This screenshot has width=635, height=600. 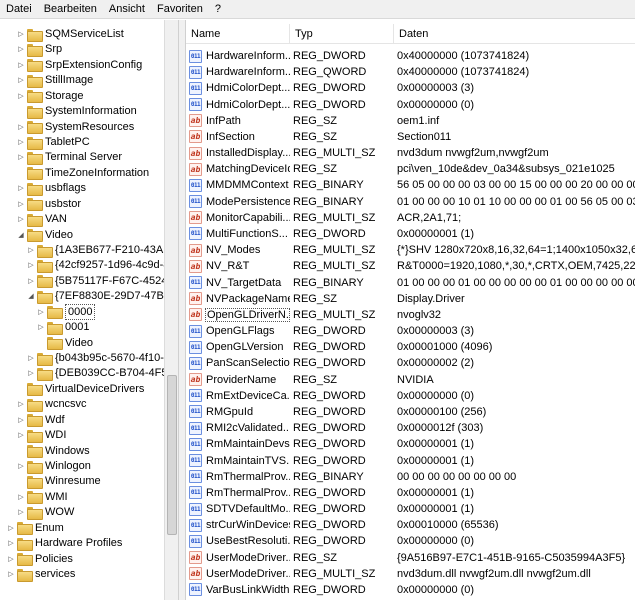 What do you see at coordinates (82, 219) in the screenshot?
I see `tree-item: ▷ VAN` at bounding box center [82, 219].